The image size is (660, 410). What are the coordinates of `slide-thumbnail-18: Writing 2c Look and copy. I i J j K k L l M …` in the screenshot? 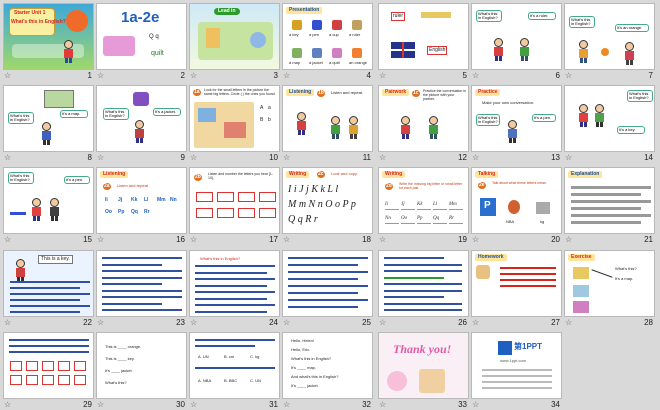 It's located at (327, 206).